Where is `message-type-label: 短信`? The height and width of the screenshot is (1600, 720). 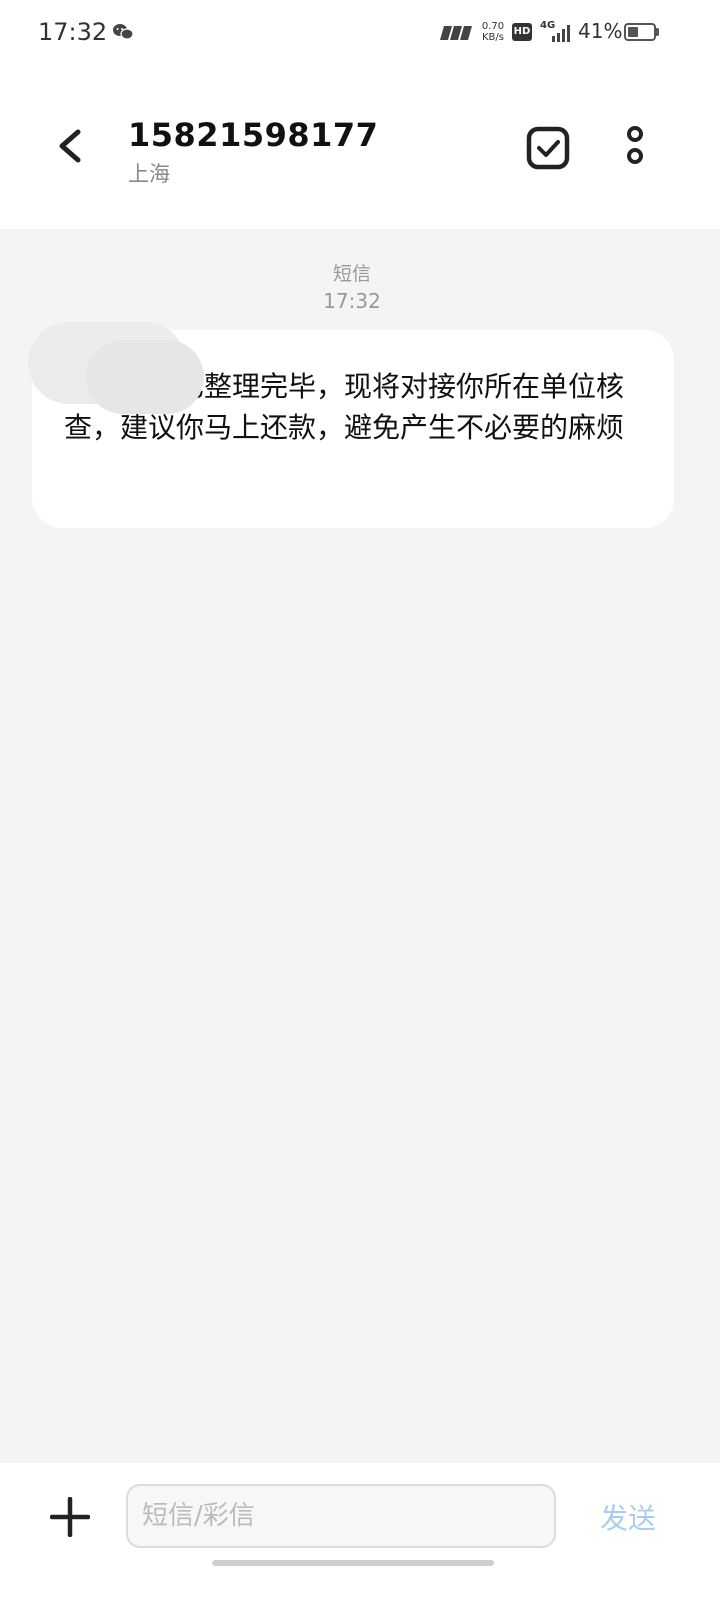
message-type-label: 短信 is located at coordinates (351, 274).